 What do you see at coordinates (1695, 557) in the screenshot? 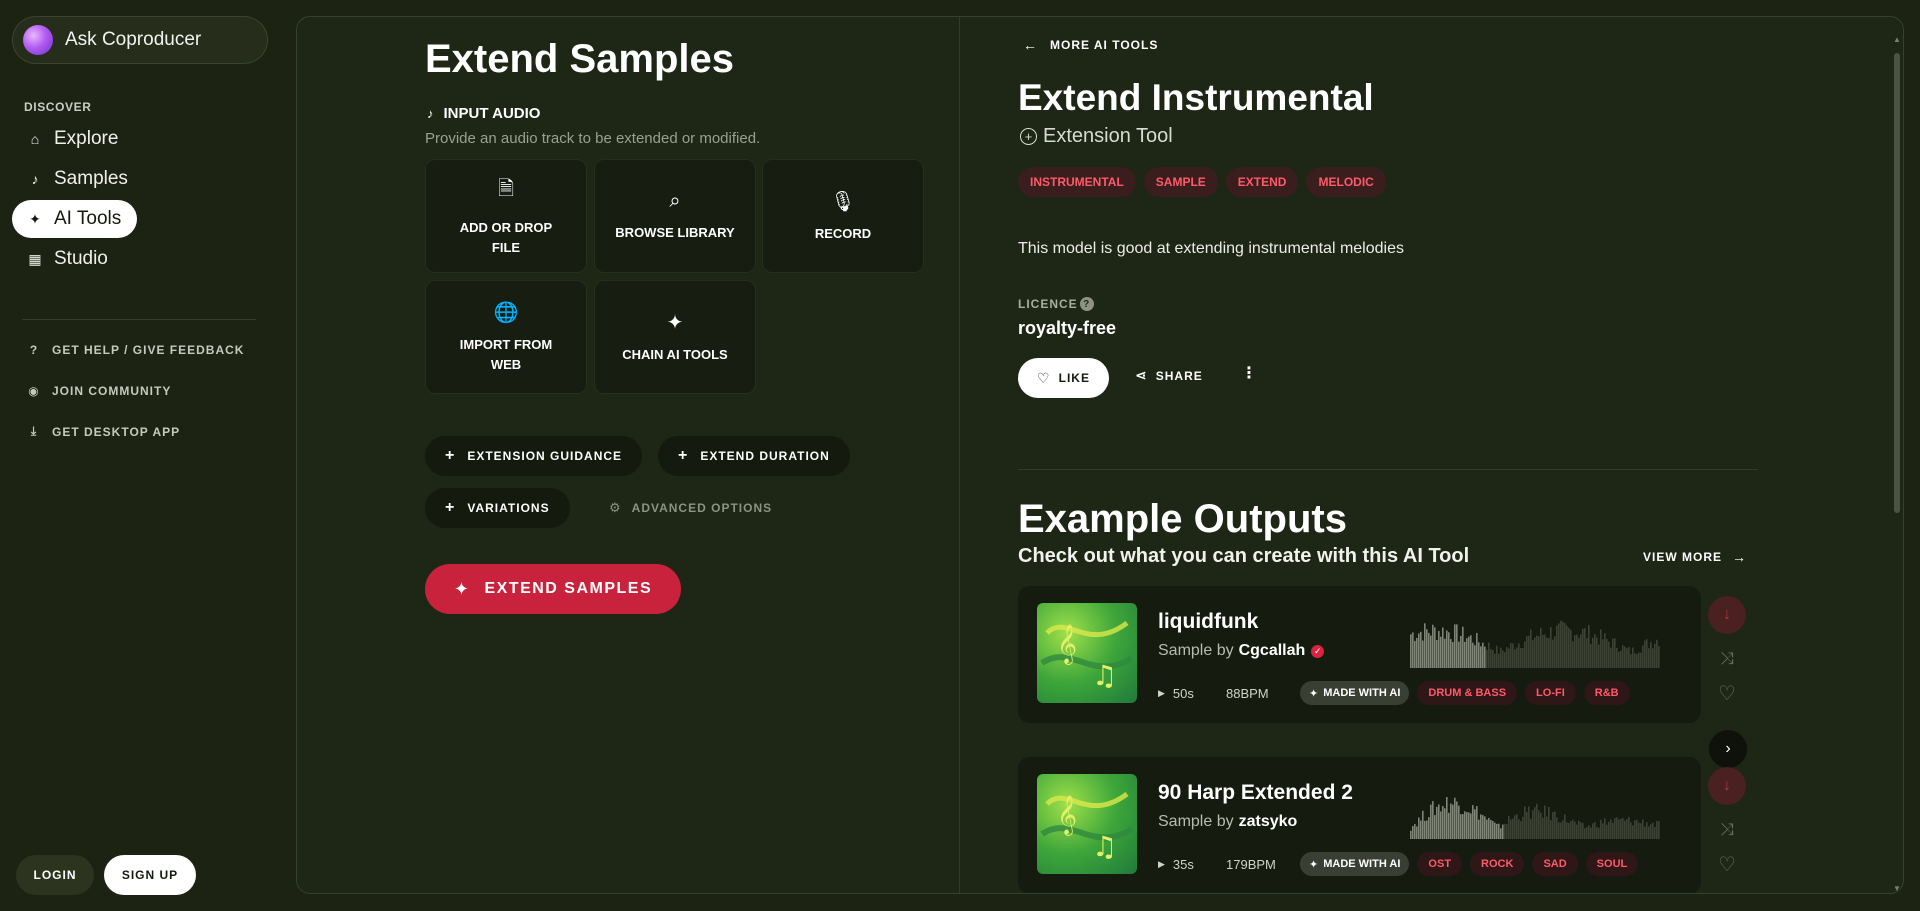
I see `view-more-link: VIEW MORE →` at bounding box center [1695, 557].